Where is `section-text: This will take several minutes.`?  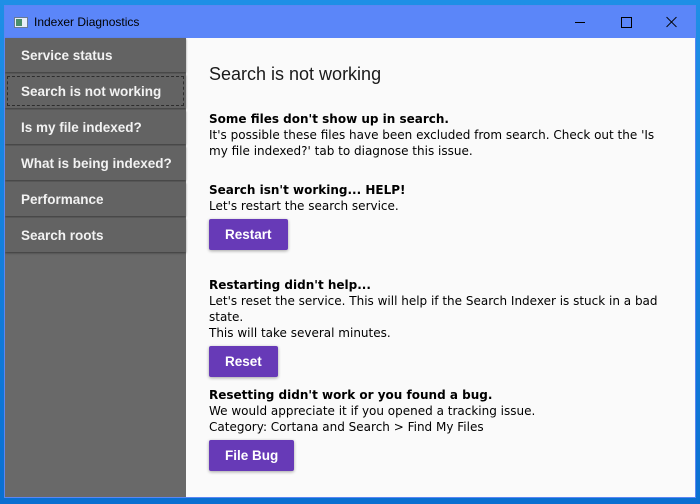 section-text: This will take several minutes. is located at coordinates (300, 333).